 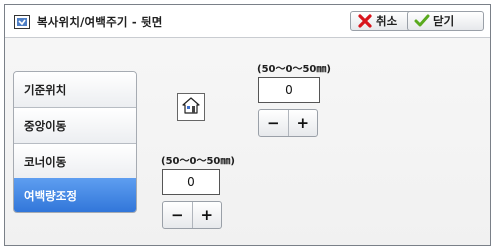 I want to click on tab-margin-adjust: 여백량조정, so click(x=75, y=195).